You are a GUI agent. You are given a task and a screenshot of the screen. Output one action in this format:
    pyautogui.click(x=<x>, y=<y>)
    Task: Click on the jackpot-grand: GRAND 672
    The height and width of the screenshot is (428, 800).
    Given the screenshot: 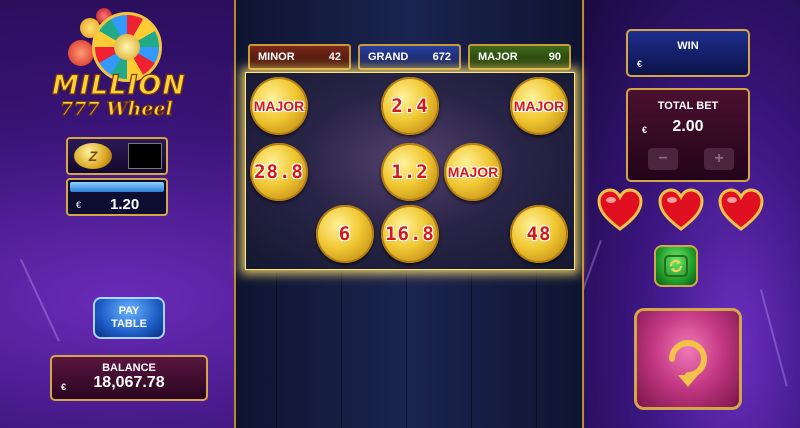 What is the action you would take?
    pyautogui.click(x=409, y=57)
    